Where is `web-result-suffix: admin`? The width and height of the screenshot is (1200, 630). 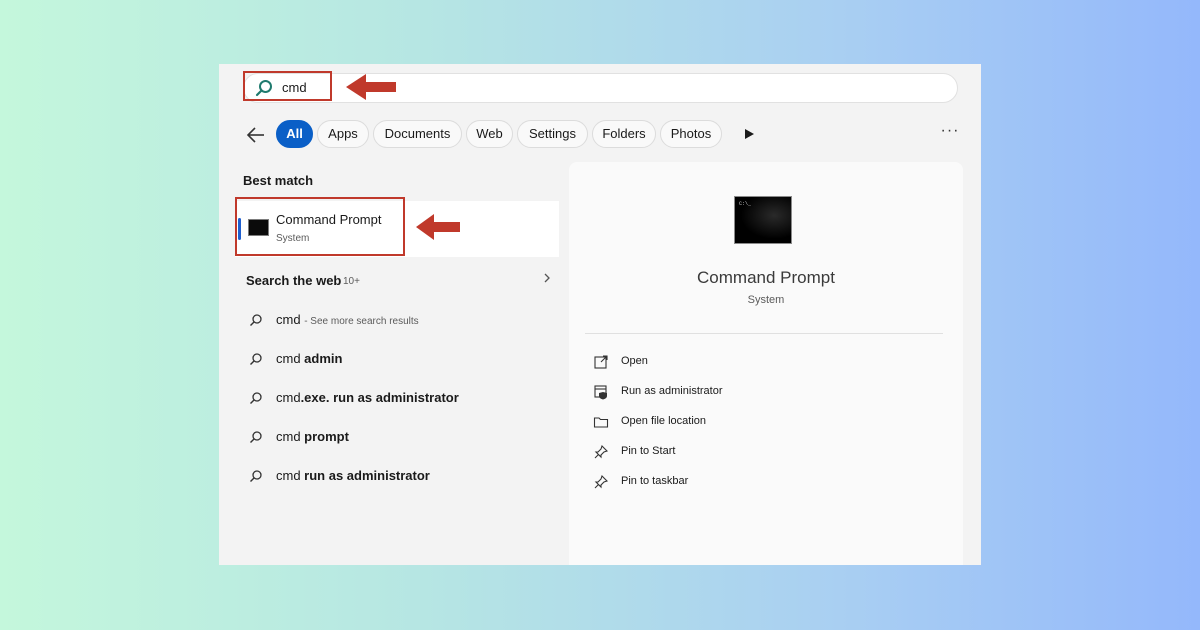 web-result-suffix: admin is located at coordinates (321, 358).